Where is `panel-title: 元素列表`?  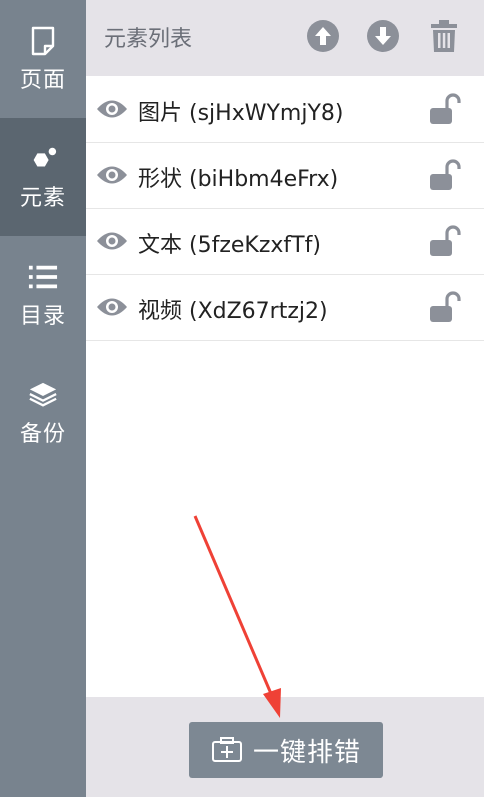
panel-title: 元素列表 is located at coordinates (148, 39).